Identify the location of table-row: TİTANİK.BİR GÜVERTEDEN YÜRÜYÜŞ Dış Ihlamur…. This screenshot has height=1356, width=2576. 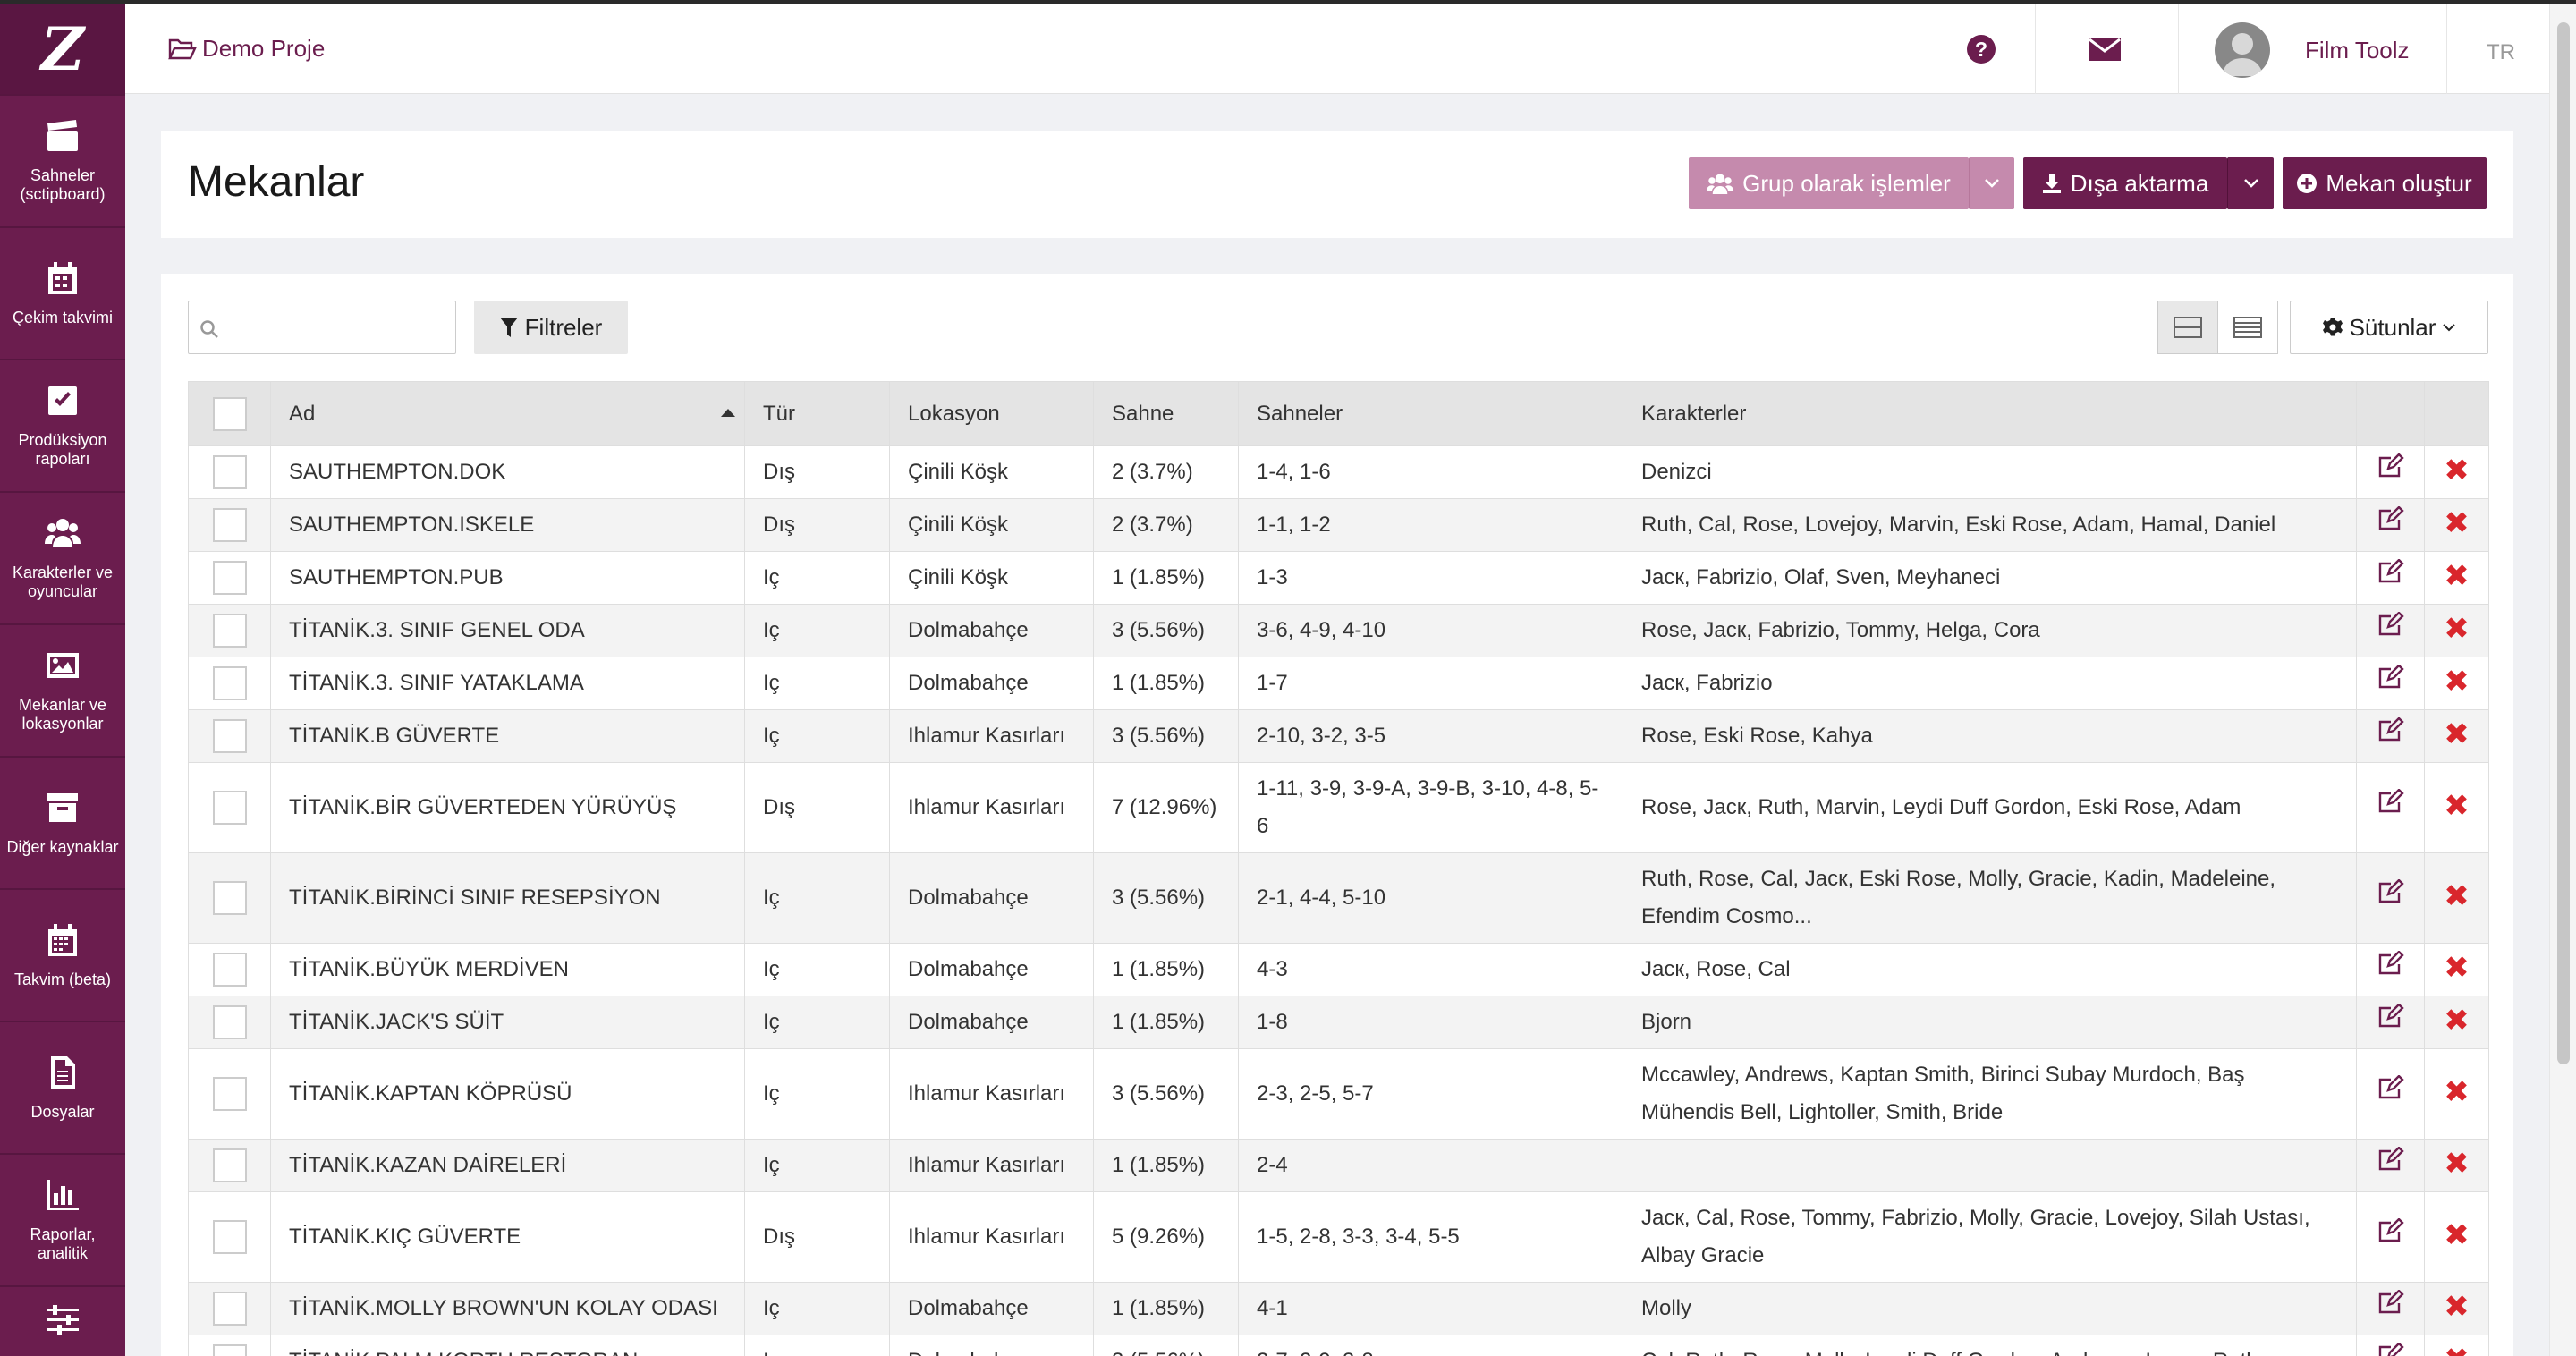
(1338, 808).